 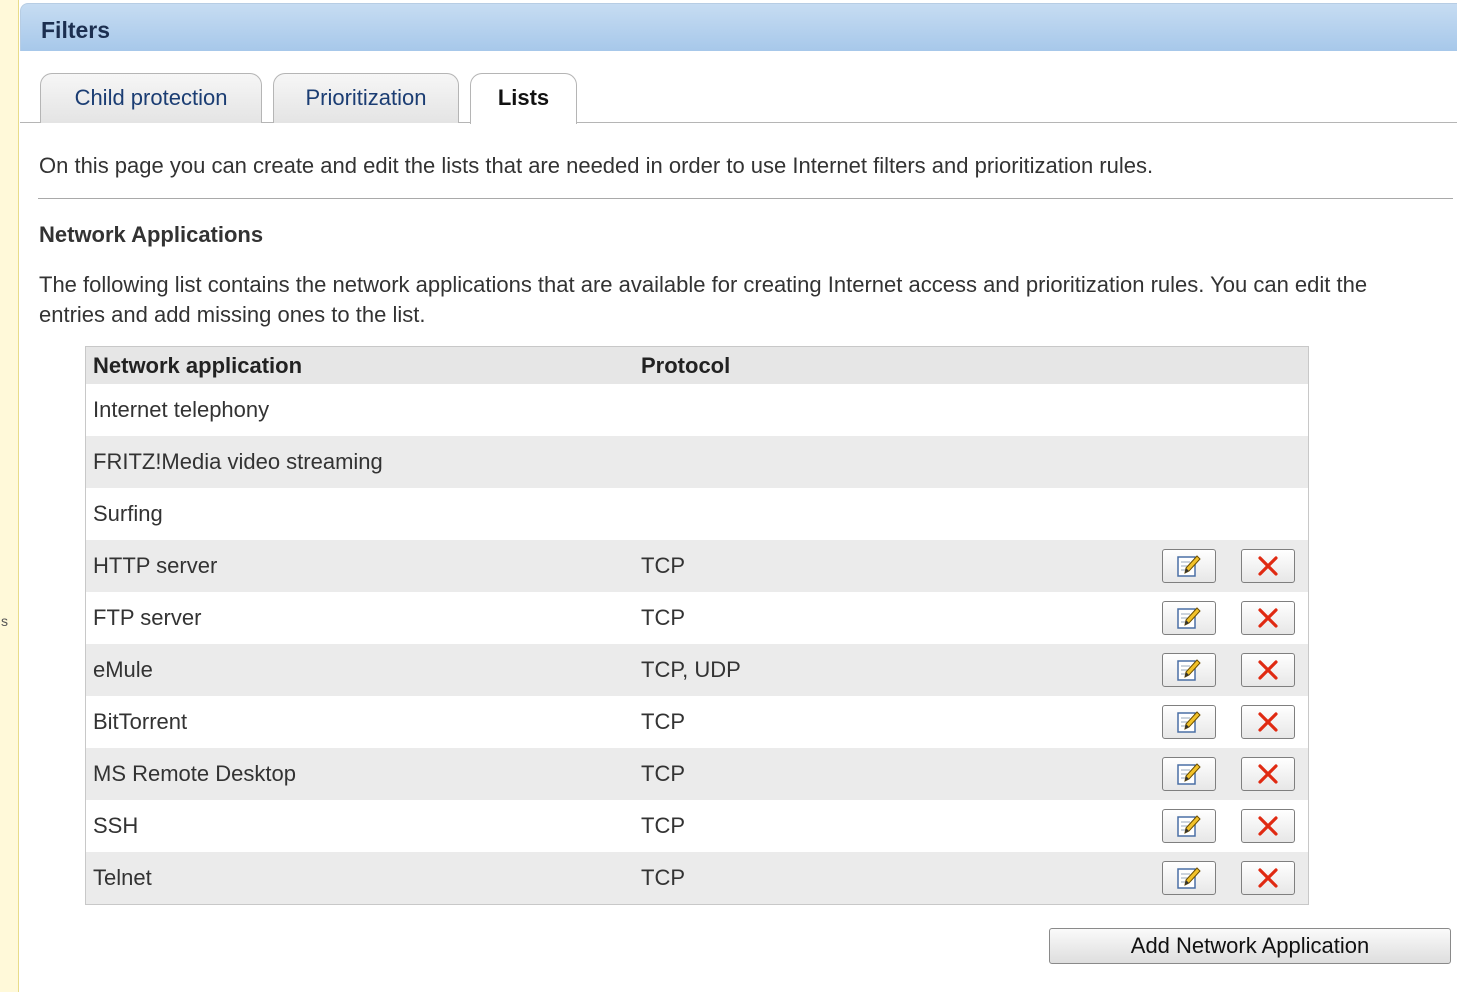 I want to click on table-row: Telnet TCP, so click(x=697, y=878).